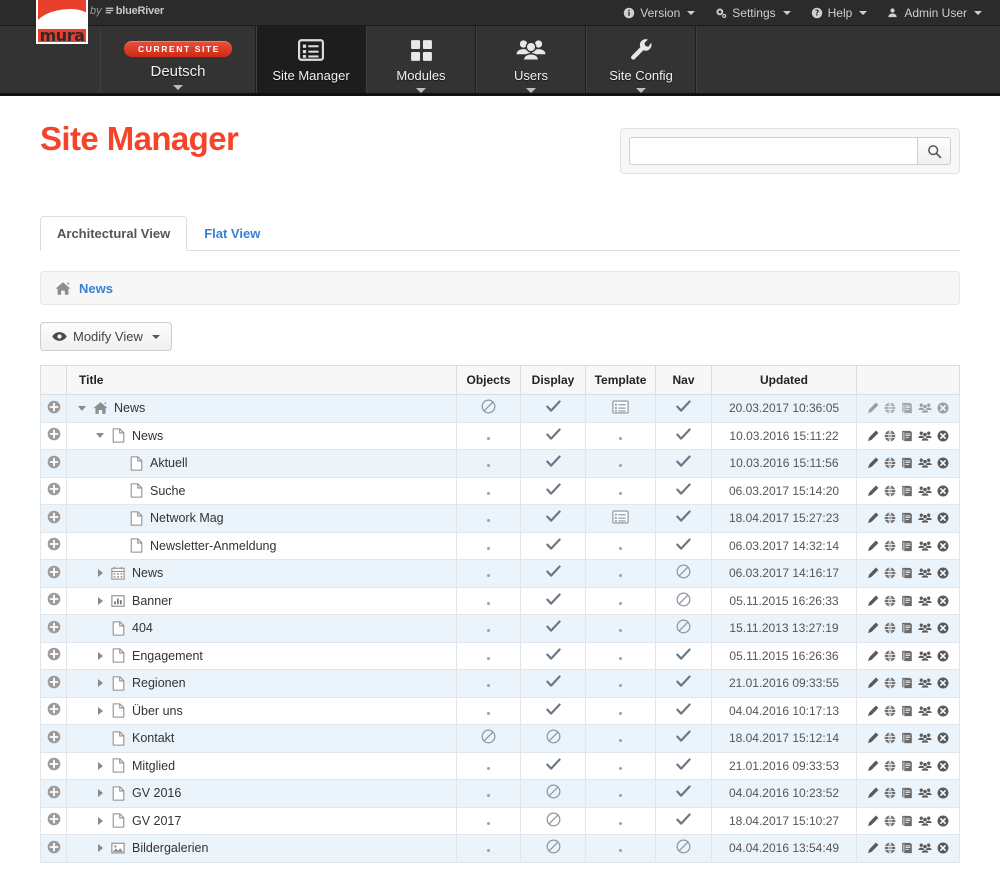 The width and height of the screenshot is (1000, 878). Describe the element at coordinates (170, 848) in the screenshot. I see `node-title-label: Bildergalerien` at that location.